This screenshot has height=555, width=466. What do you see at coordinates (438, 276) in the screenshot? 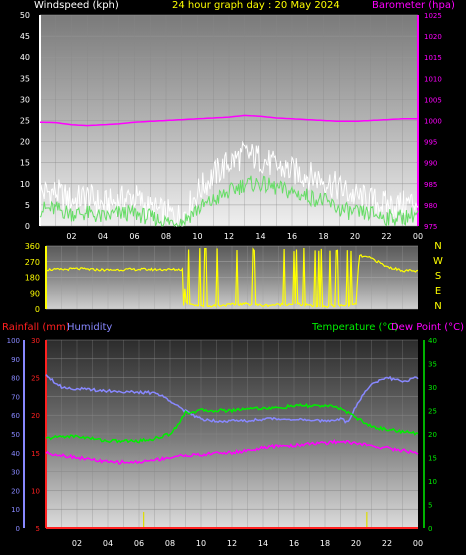
I see `compass-label: S` at bounding box center [438, 276].